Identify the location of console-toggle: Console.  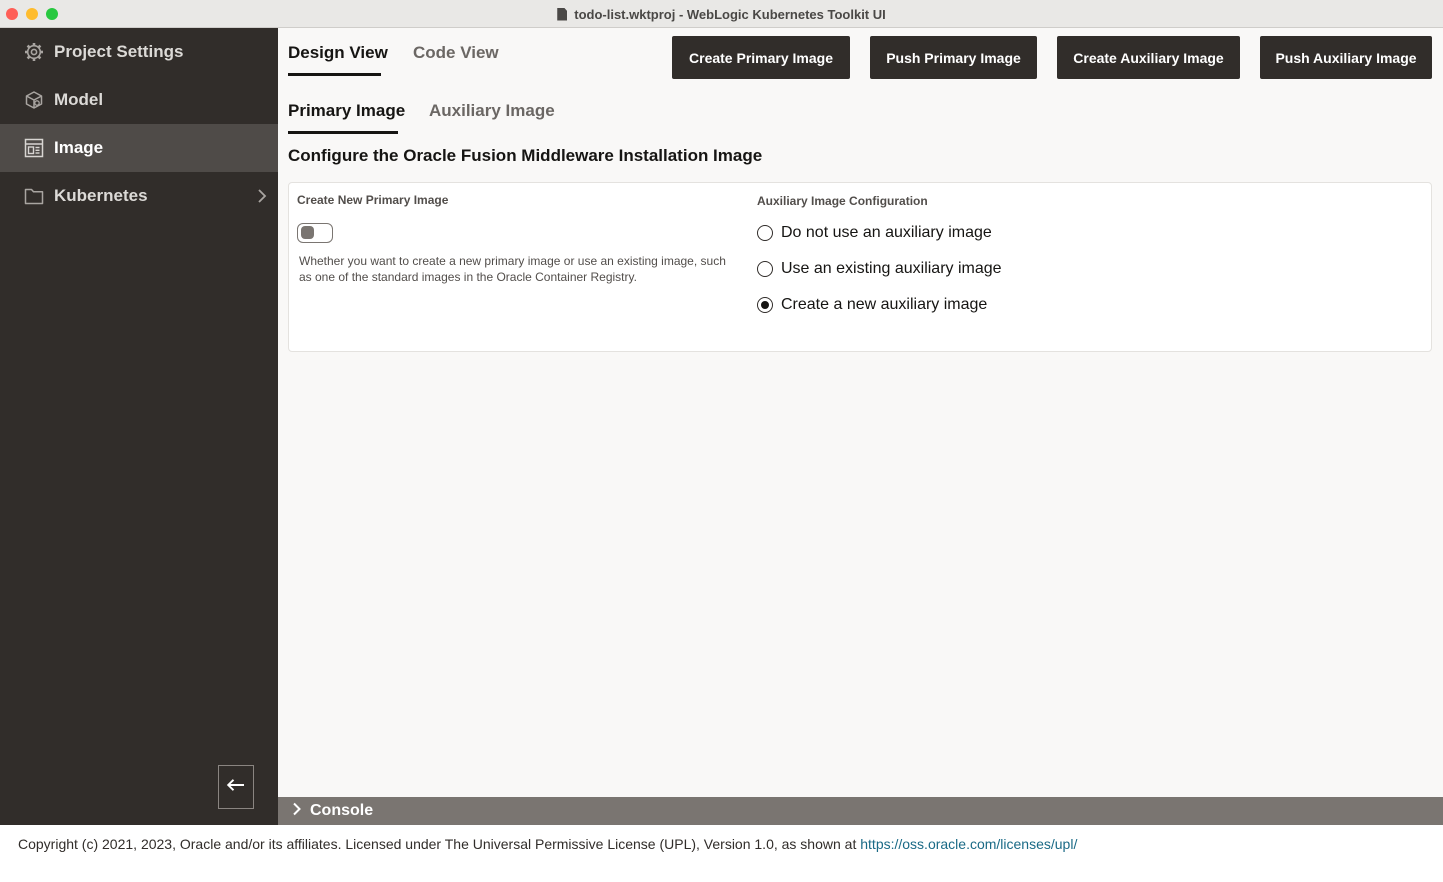
(860, 811).